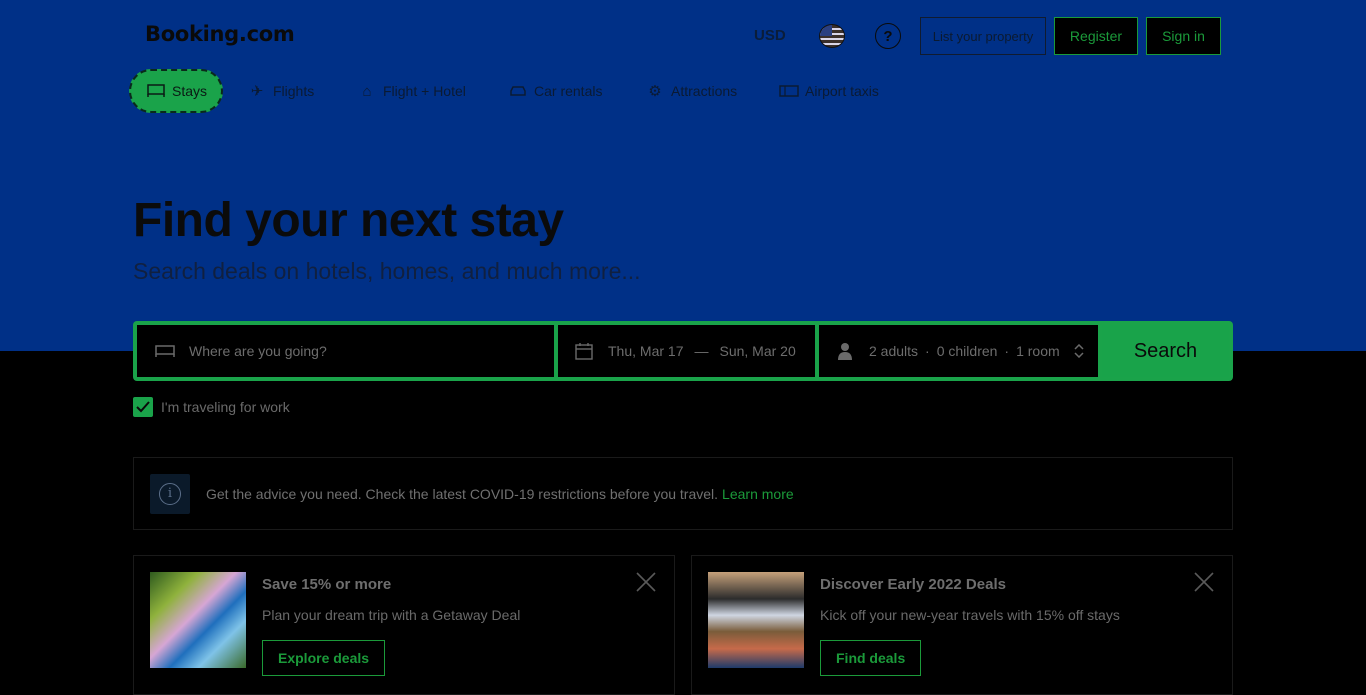 The width and height of the screenshot is (1366, 695). What do you see at coordinates (258, 351) in the screenshot?
I see `destination-placeholder: Where are you going?` at bounding box center [258, 351].